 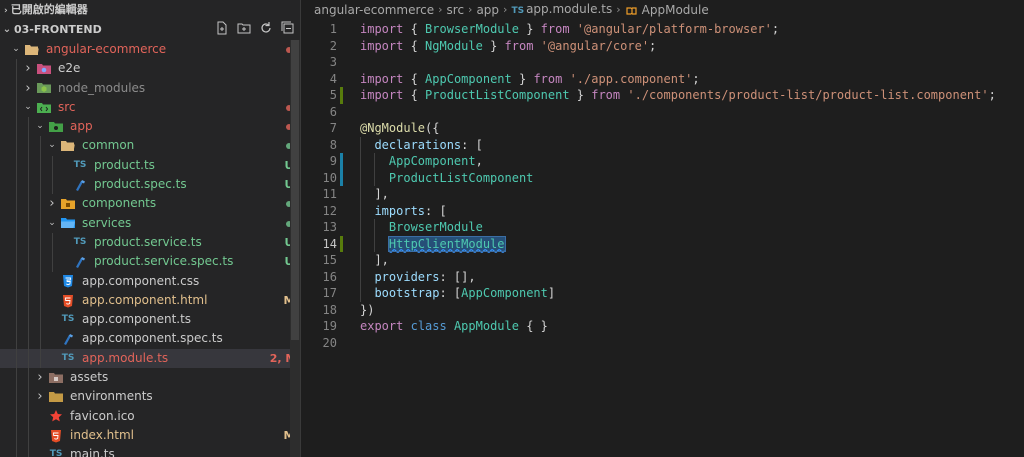 I want to click on code-line: 9 AppComponent,, so click(x=662, y=161).